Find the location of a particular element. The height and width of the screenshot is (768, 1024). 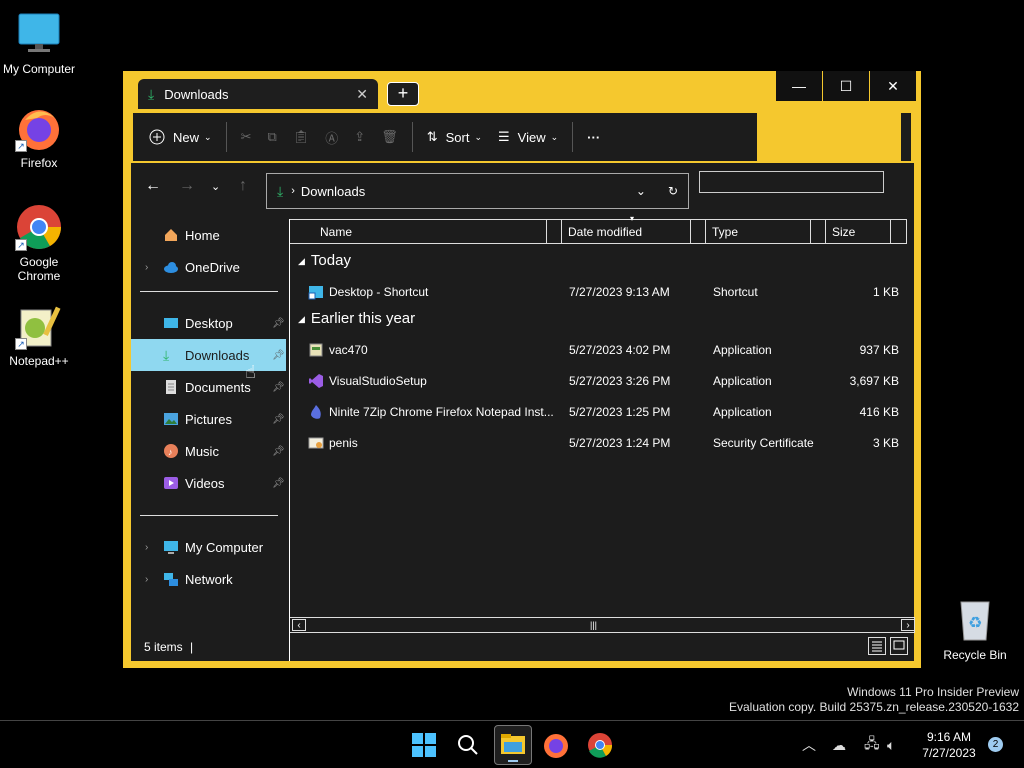

hand-cursor-icon: ☝ is located at coordinates (250, 372).